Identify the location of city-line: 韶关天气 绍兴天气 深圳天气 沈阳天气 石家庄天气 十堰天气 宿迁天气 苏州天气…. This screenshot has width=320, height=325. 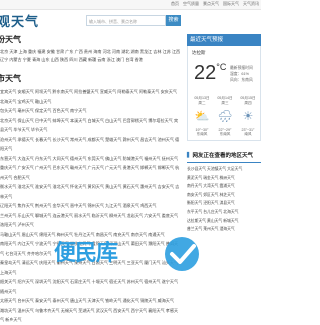
(91, 286).